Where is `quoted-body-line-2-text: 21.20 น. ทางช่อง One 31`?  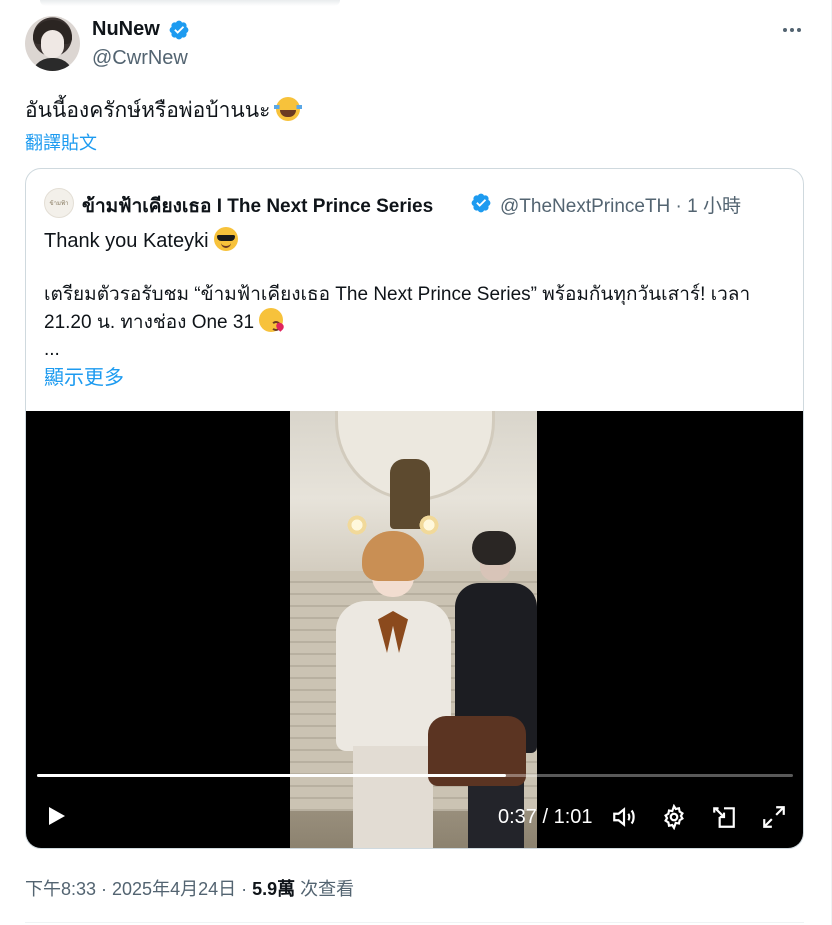 quoted-body-line-2-text: 21.20 น. ทางช่อง One 31 is located at coordinates (149, 322).